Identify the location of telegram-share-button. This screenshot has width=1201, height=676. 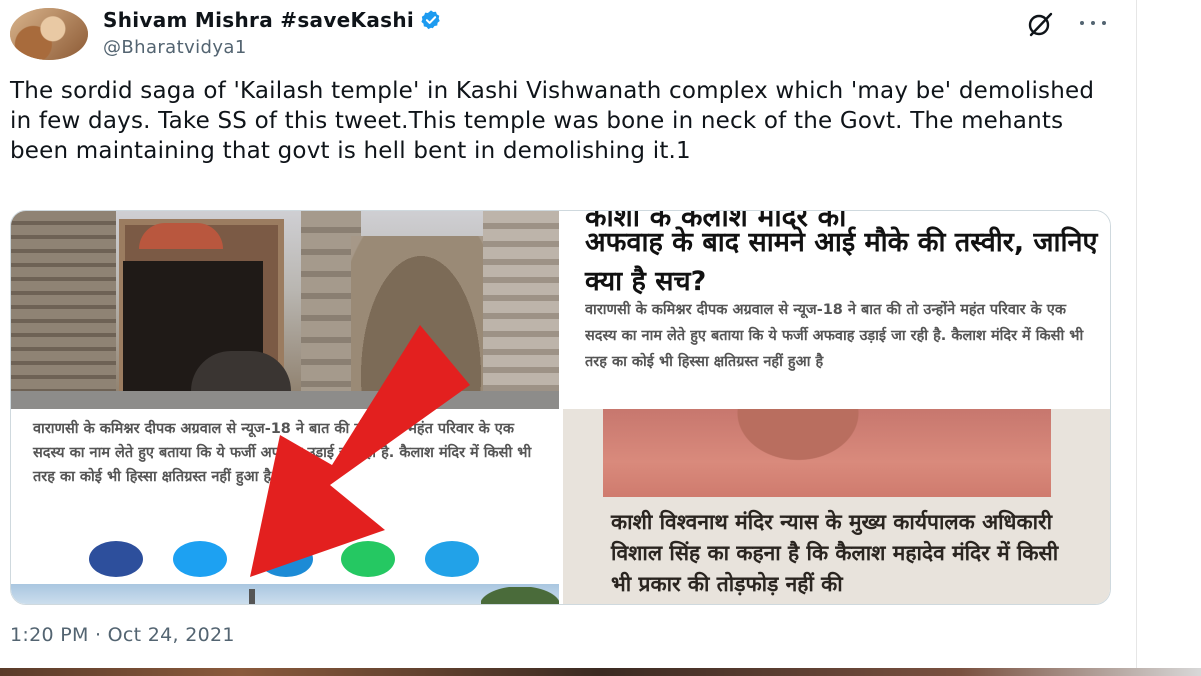
(286, 559).